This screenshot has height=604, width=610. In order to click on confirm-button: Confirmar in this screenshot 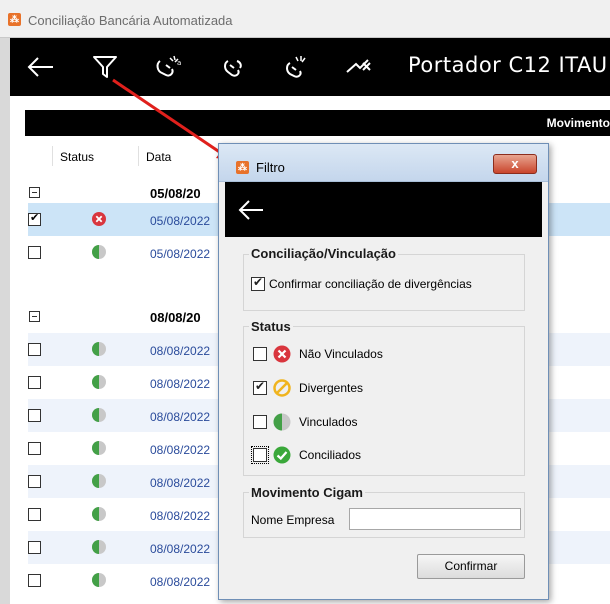, I will do `click(471, 566)`.